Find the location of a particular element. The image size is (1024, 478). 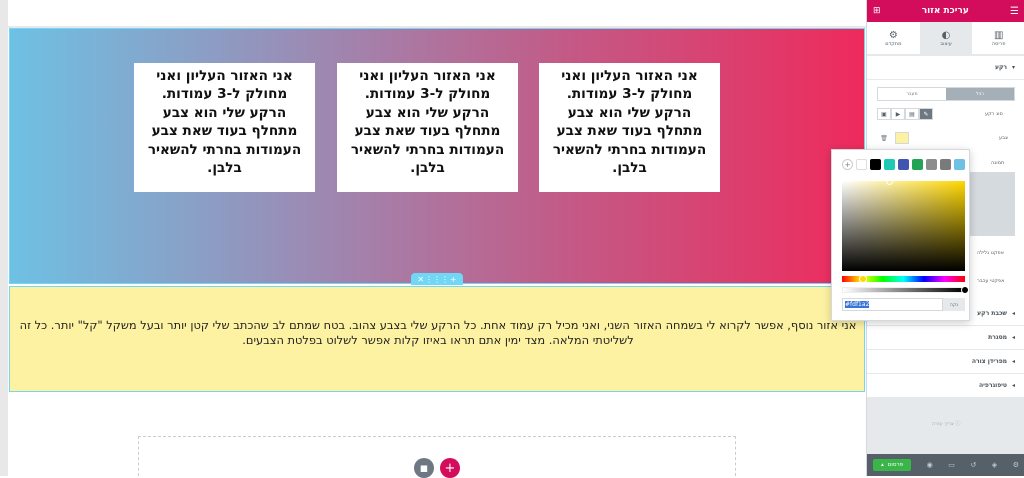

tab-advanced: ⚙ מתקדם is located at coordinates (893, 38).